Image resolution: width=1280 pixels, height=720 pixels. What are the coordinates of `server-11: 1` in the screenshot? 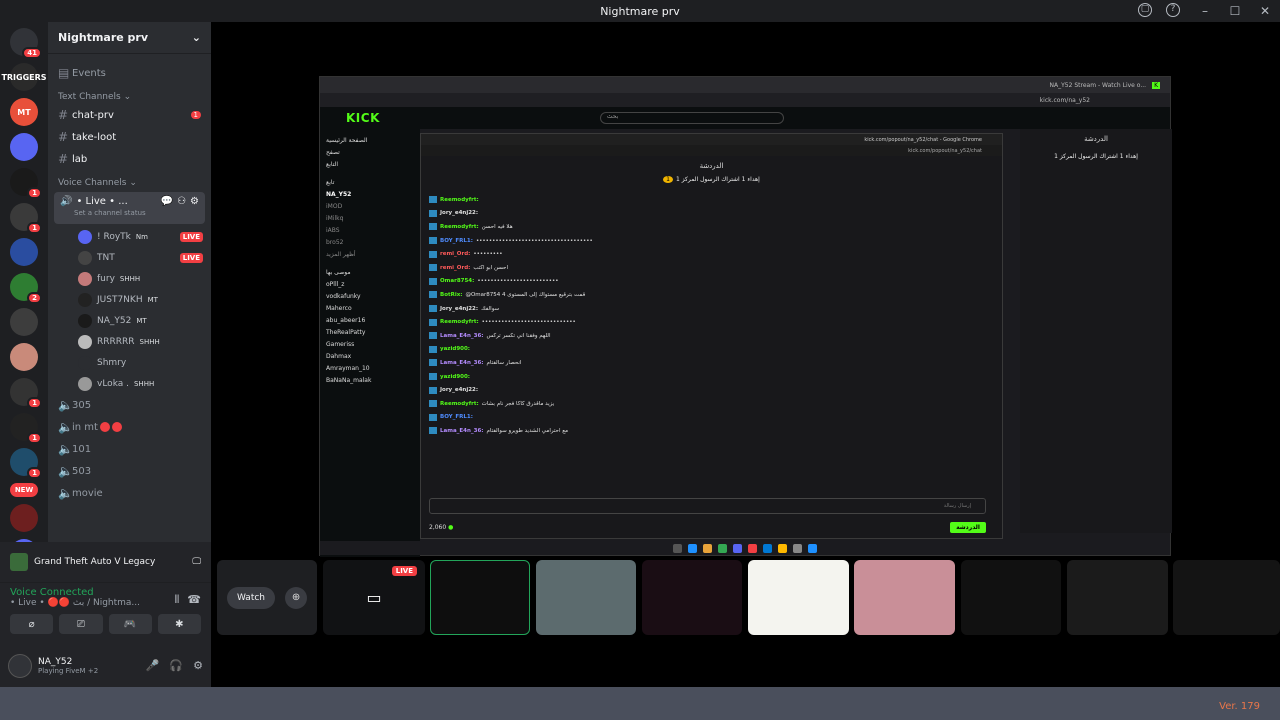 It's located at (26, 428).